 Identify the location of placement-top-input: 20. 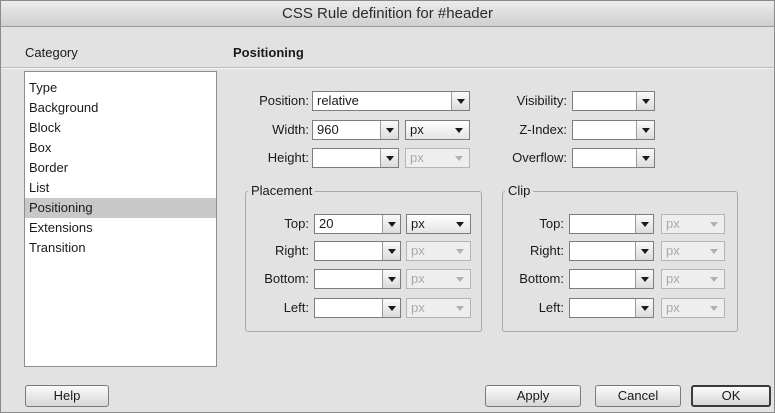
(357, 224).